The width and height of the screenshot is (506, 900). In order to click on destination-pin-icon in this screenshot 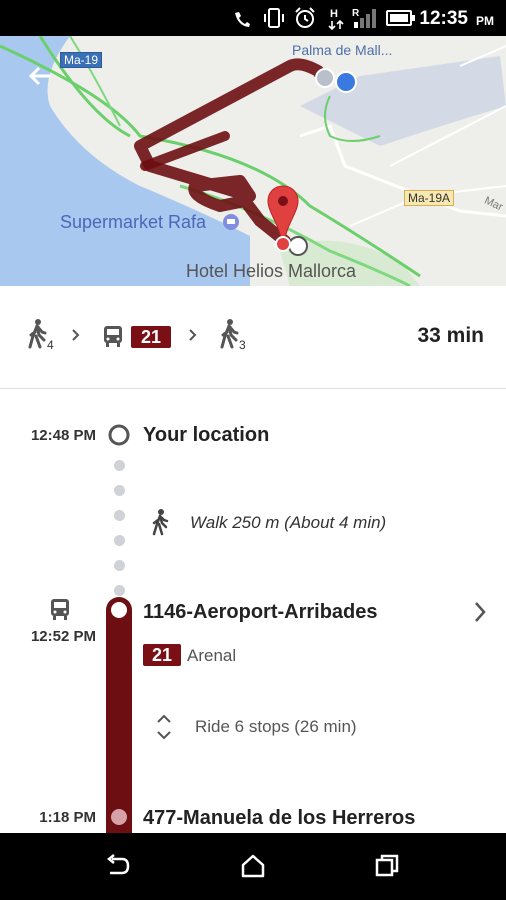, I will do `click(283, 218)`.